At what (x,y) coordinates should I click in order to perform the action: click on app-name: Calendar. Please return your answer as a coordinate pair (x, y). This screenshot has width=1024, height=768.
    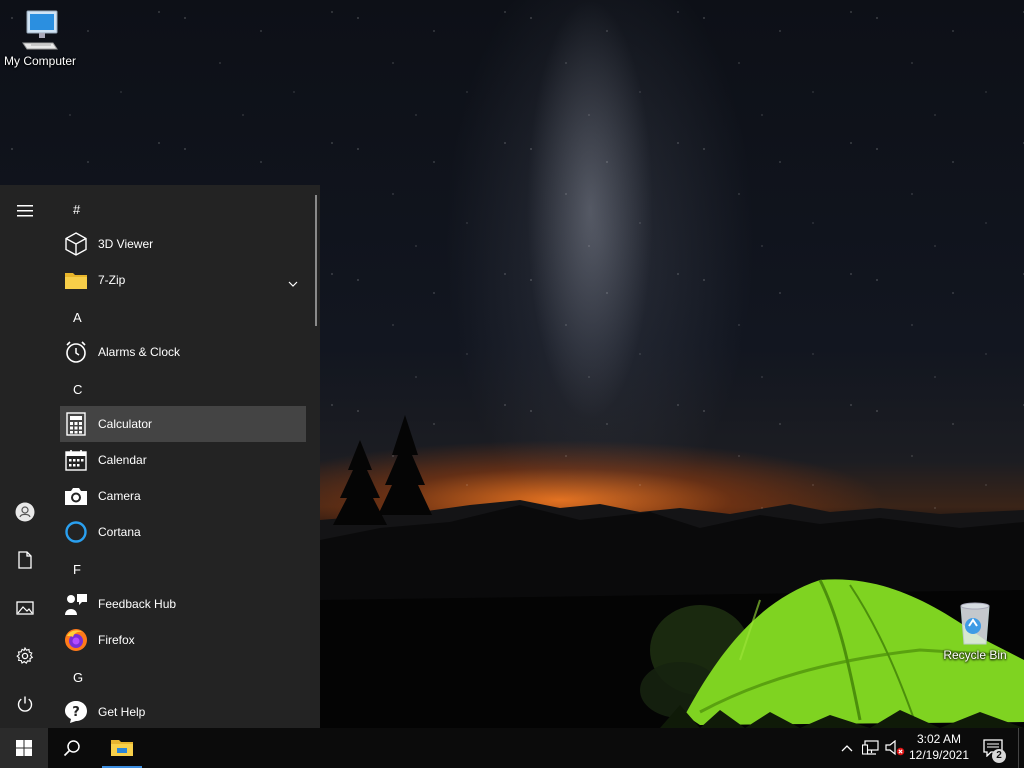
    Looking at the image, I should click on (122, 460).